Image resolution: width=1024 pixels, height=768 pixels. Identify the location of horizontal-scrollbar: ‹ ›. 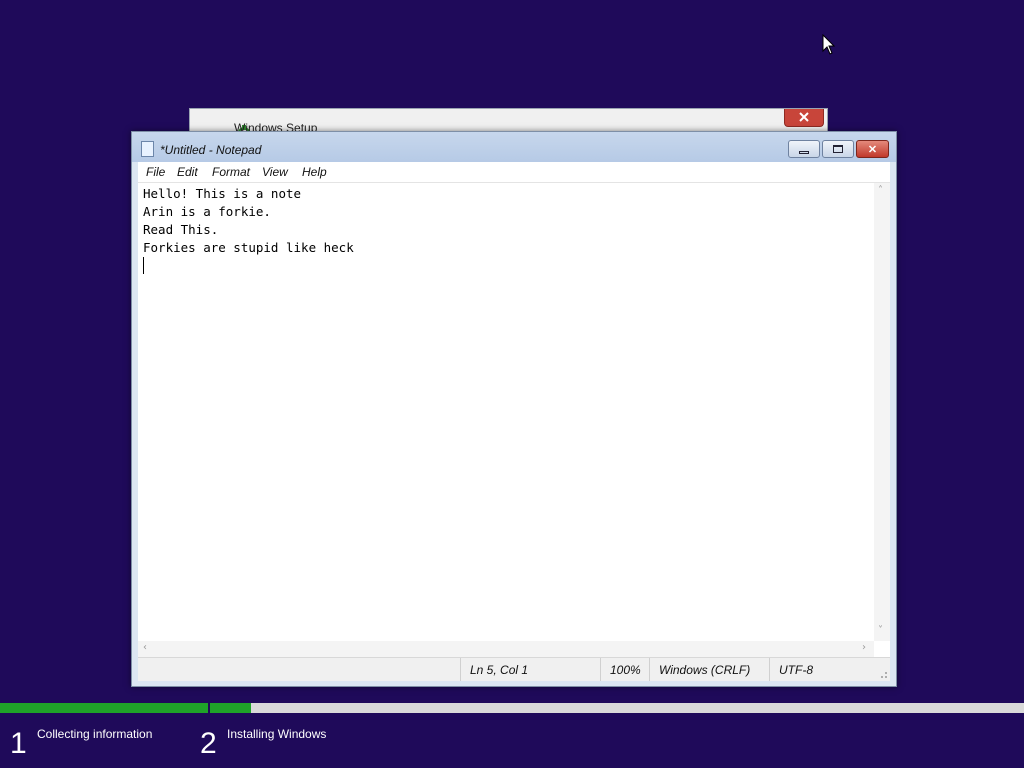
(506, 649).